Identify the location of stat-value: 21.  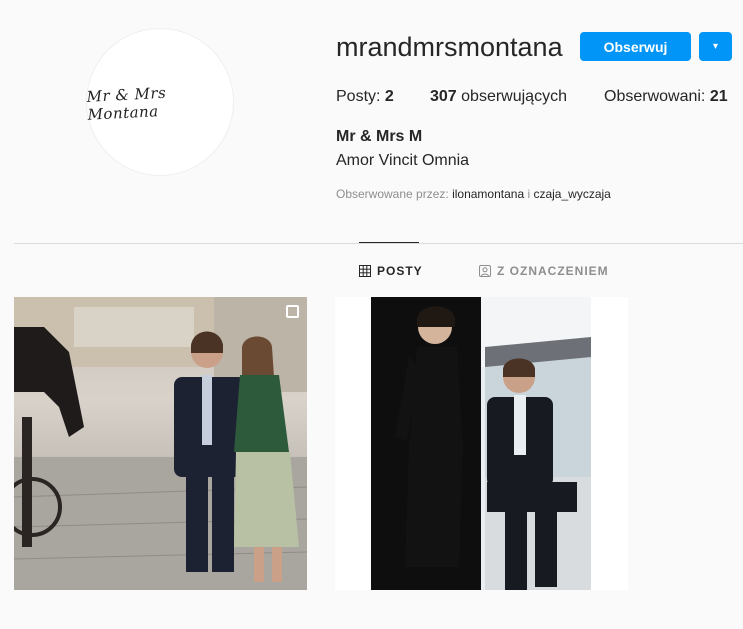
(718, 96).